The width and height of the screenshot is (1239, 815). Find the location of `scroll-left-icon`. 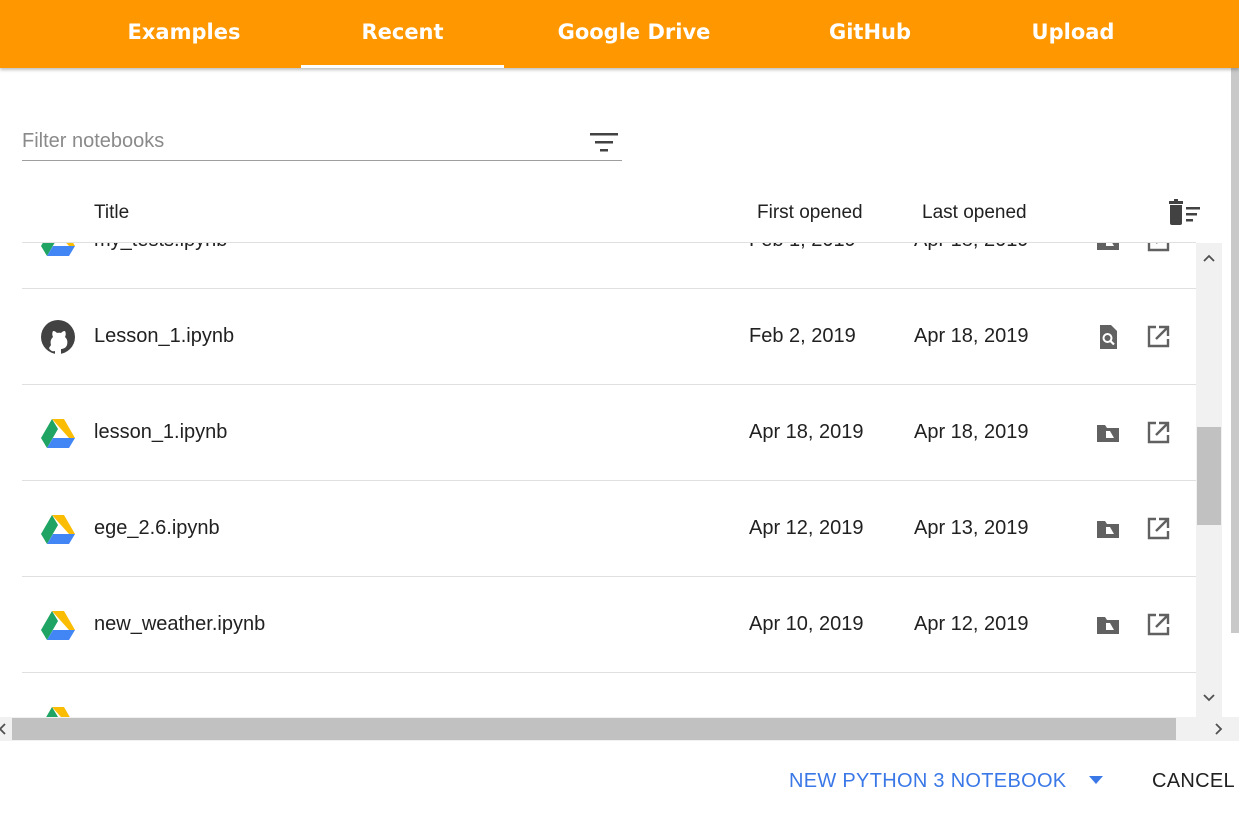

scroll-left-icon is located at coordinates (5, 729).